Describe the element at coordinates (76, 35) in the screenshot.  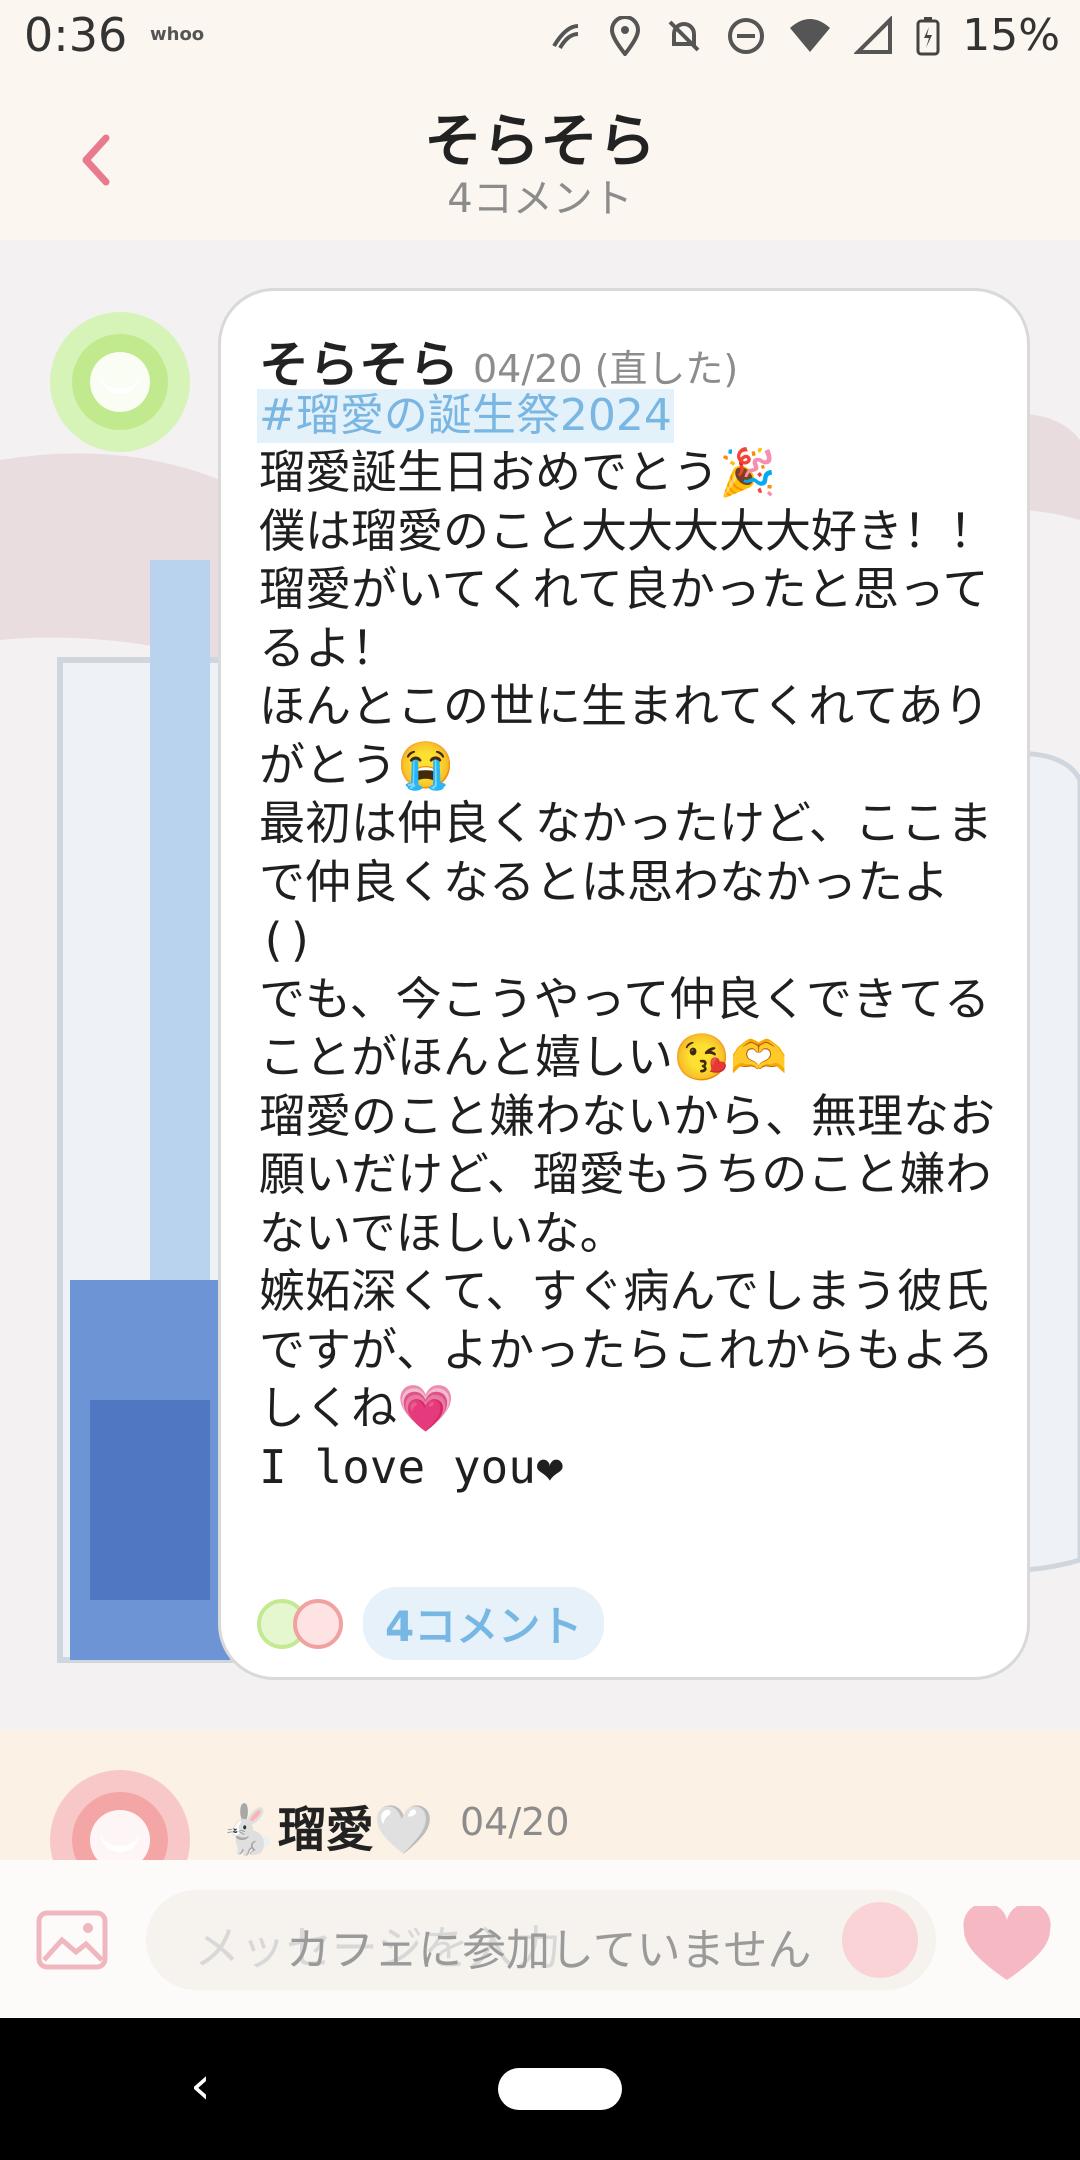
I see `status-time: 0:36` at that location.